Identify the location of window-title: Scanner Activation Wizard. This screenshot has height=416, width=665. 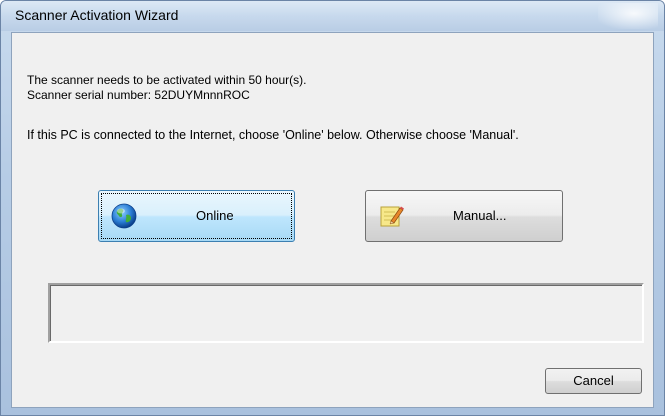
(97, 15).